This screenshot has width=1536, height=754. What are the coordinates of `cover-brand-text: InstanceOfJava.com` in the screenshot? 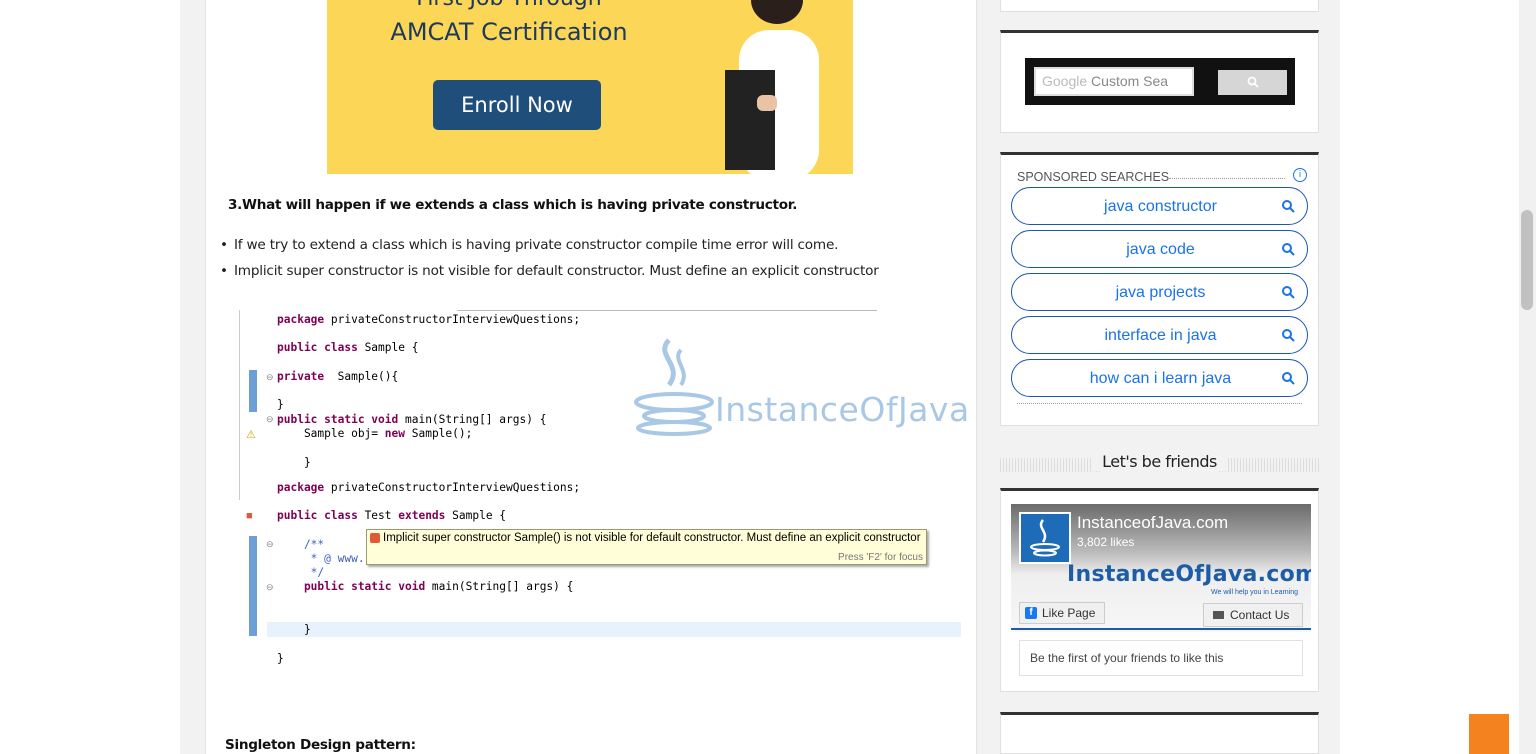 It's located at (1189, 574).